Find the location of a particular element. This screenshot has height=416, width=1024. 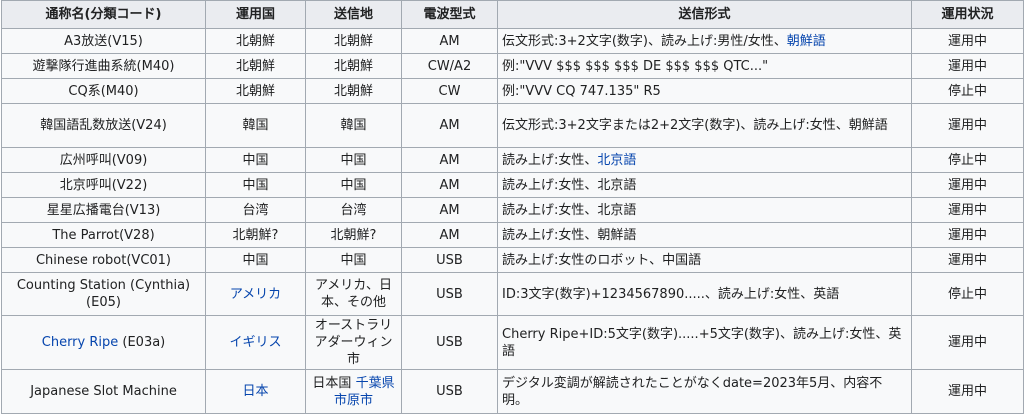

name-cell: 星星広播電台(V13) is located at coordinates (103, 210).